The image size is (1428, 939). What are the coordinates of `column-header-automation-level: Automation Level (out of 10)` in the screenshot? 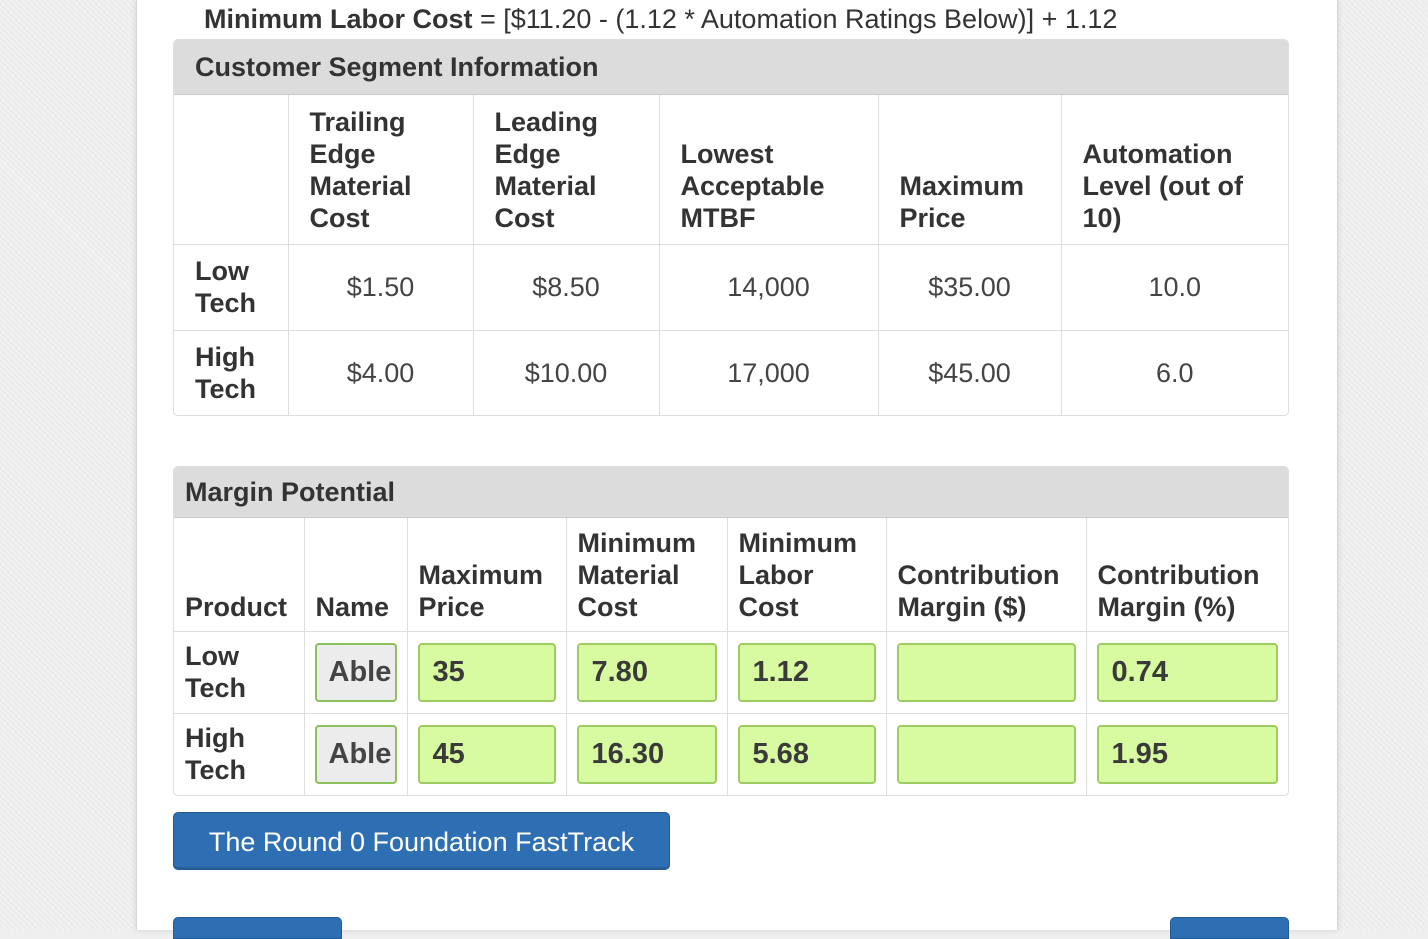 It's located at (1174, 169).